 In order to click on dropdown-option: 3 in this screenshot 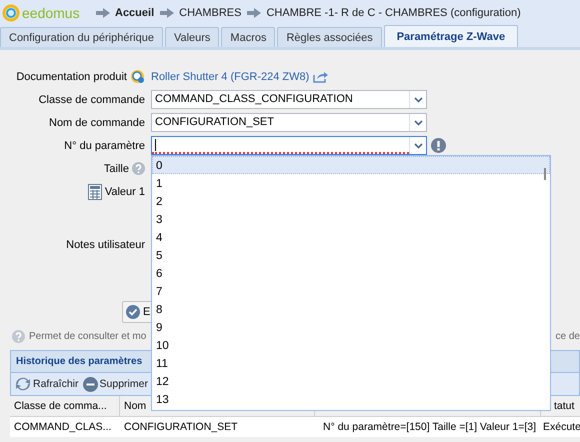, I will do `click(351, 219)`.